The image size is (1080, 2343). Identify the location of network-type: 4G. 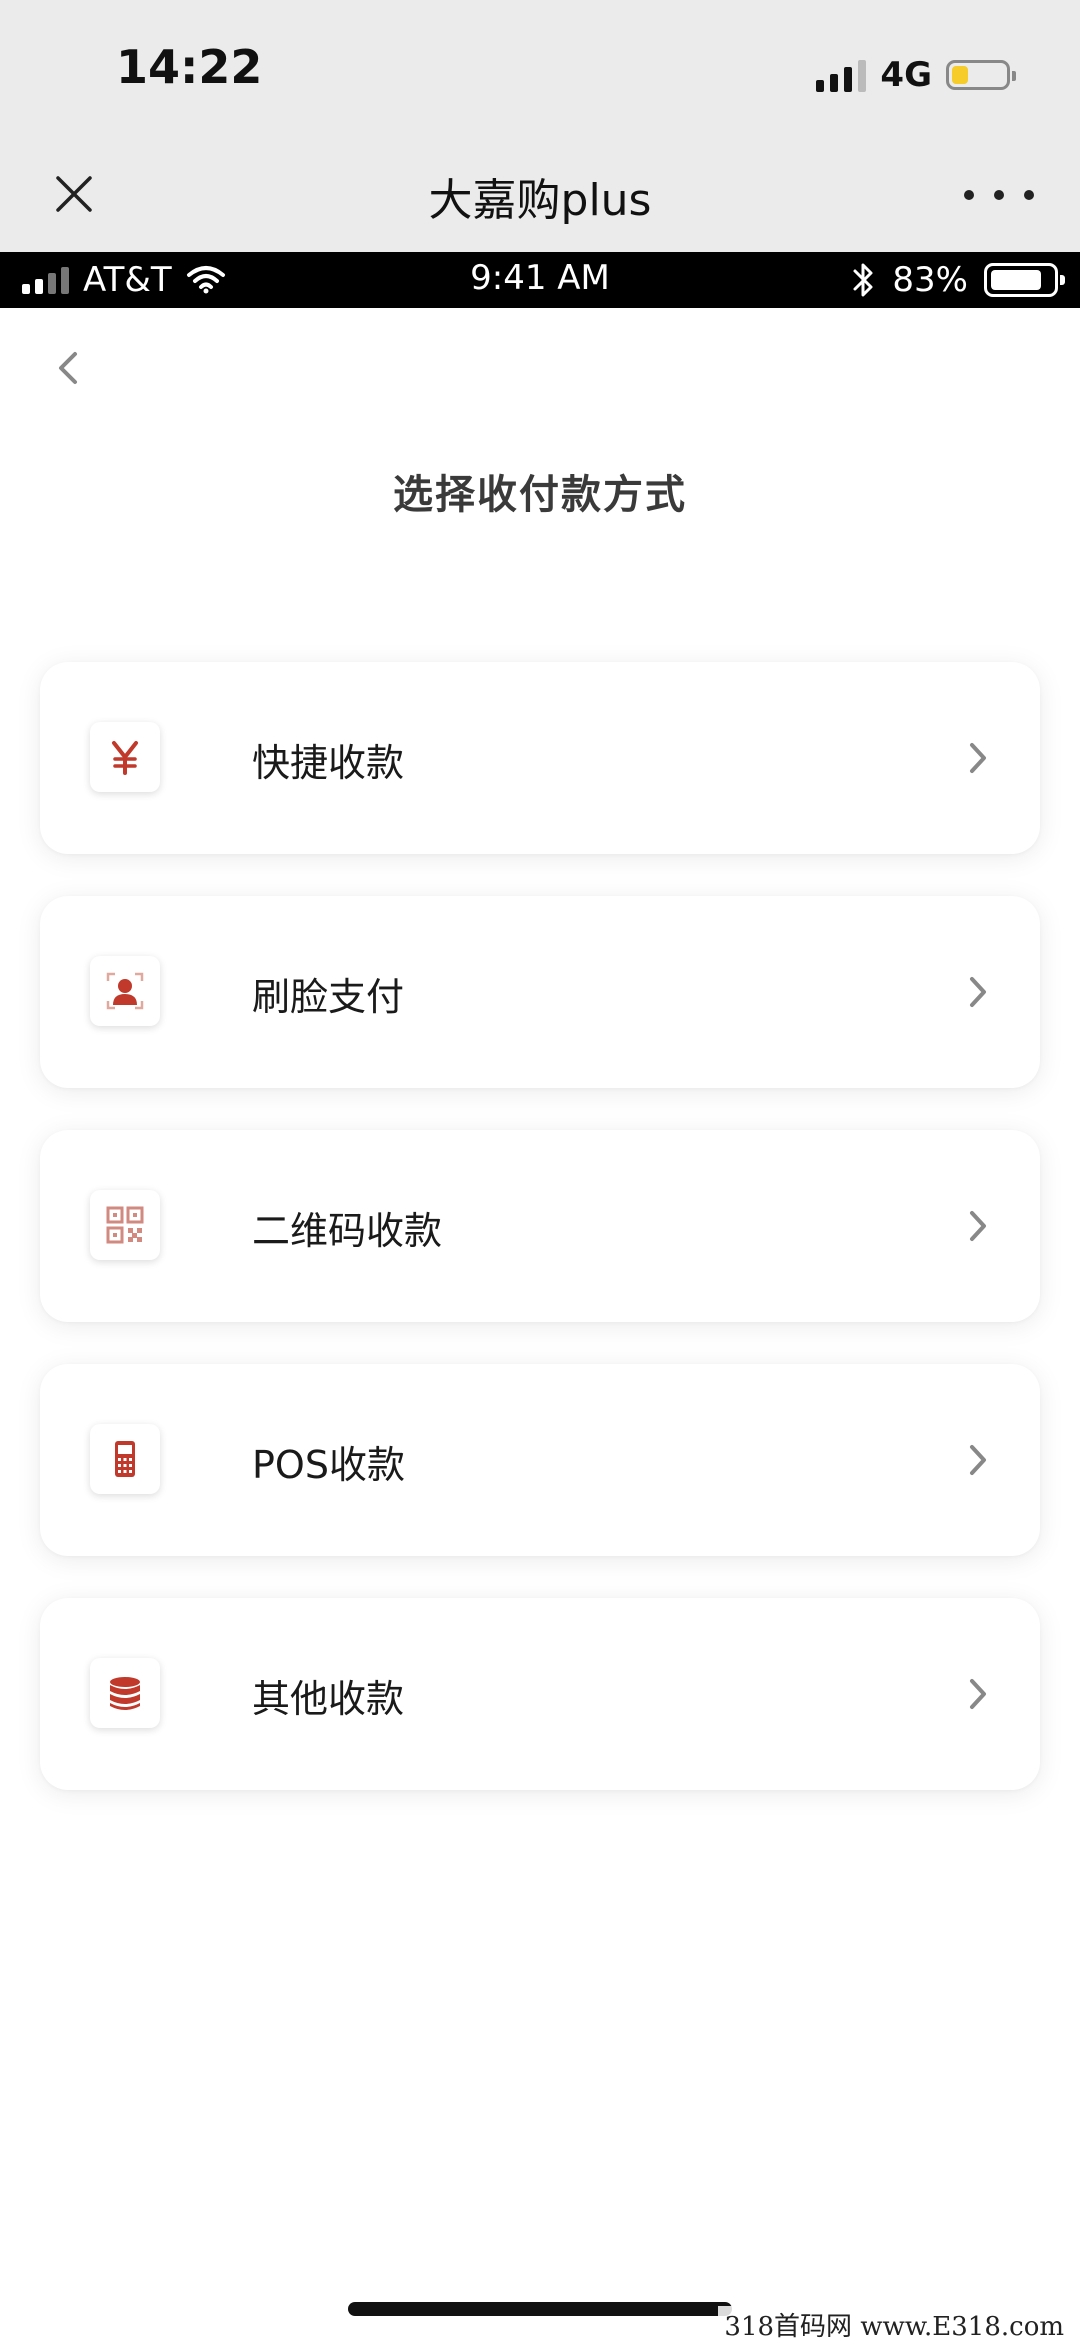
(906, 75).